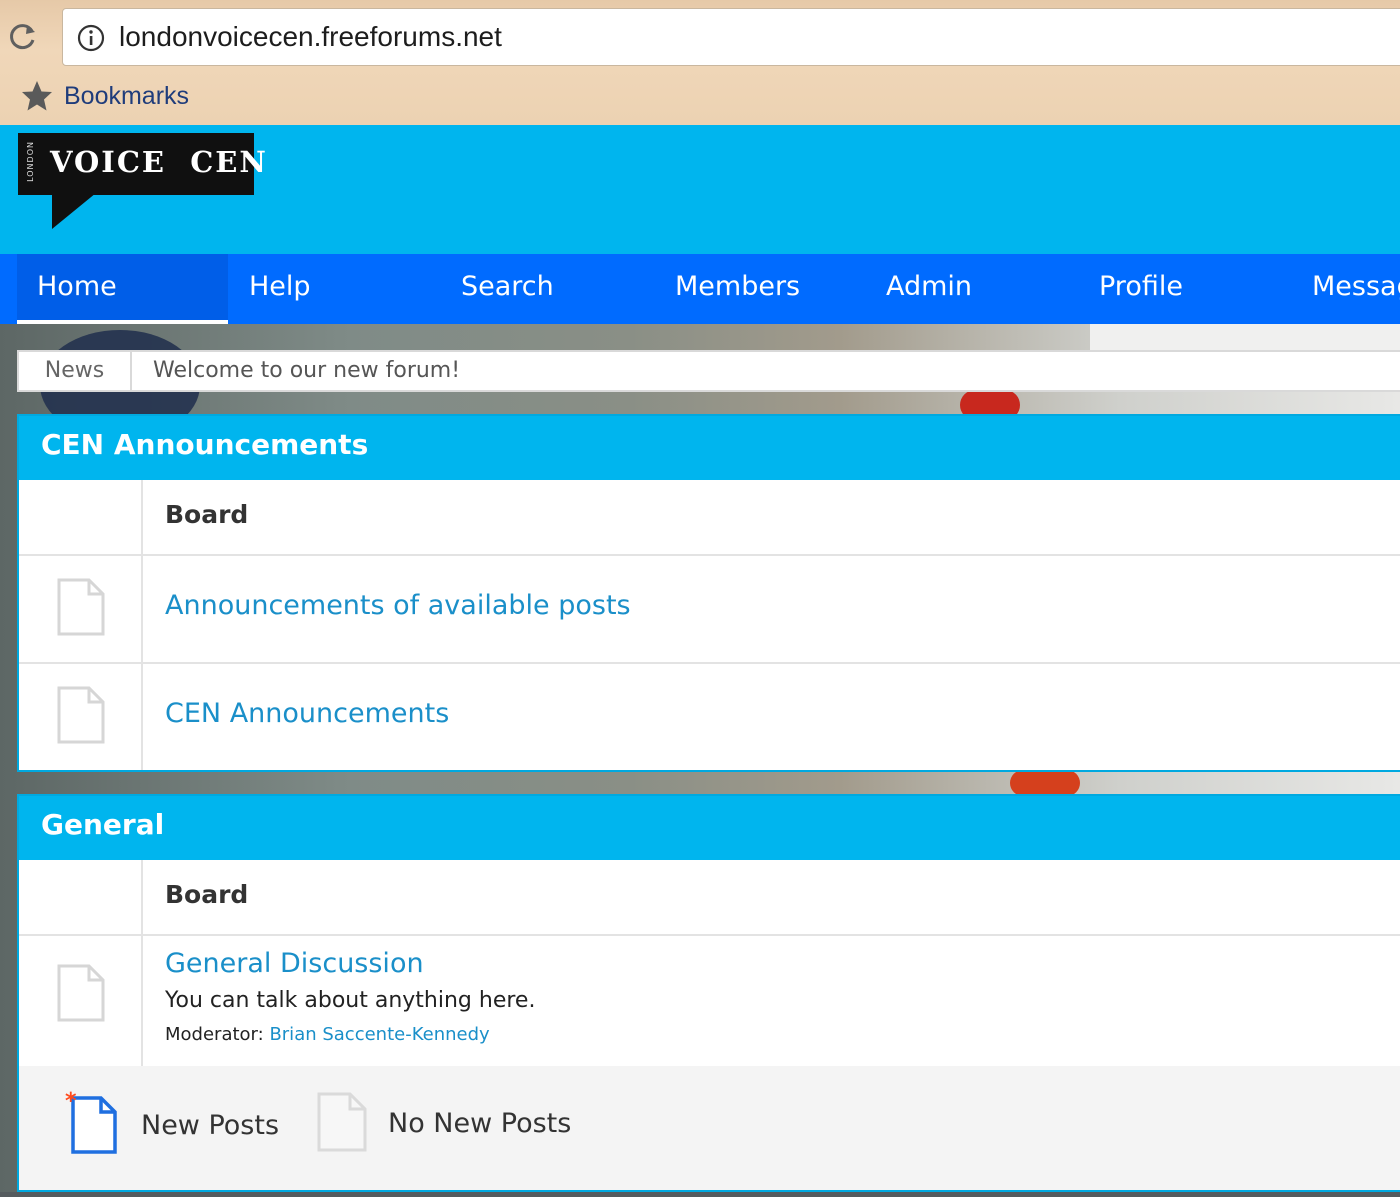 The height and width of the screenshot is (1197, 1400). What do you see at coordinates (700, 1194) in the screenshot?
I see `page-bottom-strip` at bounding box center [700, 1194].